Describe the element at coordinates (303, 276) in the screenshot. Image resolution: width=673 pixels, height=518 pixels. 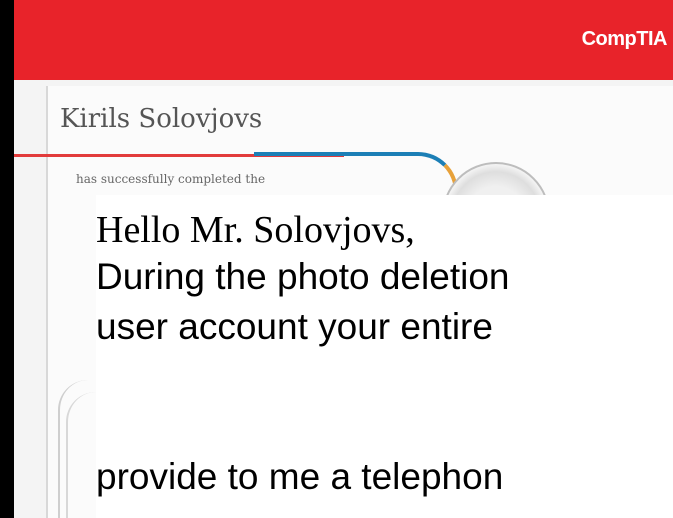
I see `message-line: During the photo deletion` at that location.